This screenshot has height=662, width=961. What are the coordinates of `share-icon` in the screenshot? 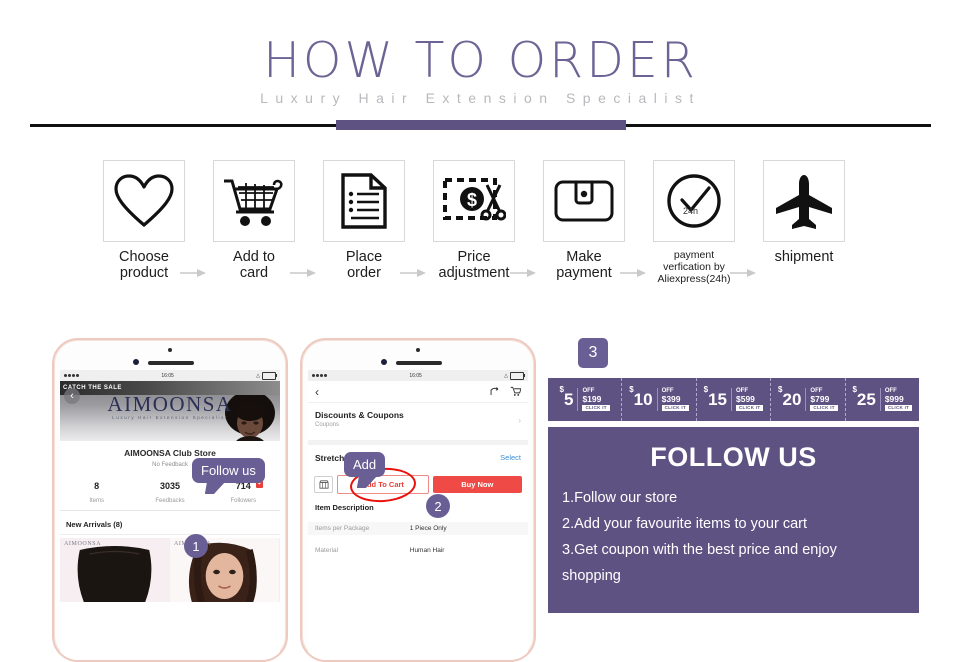 It's located at (494, 391).